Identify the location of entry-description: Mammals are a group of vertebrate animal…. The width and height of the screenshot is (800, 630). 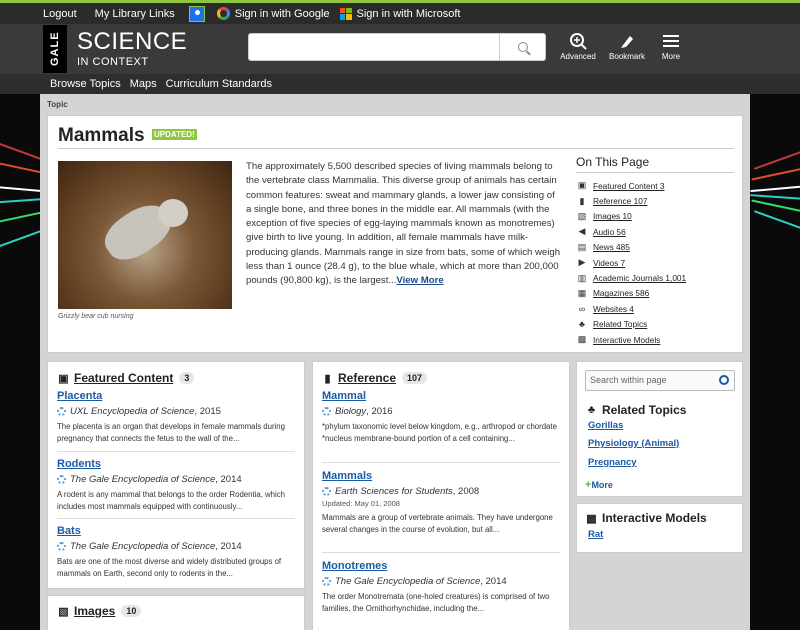
(437, 523).